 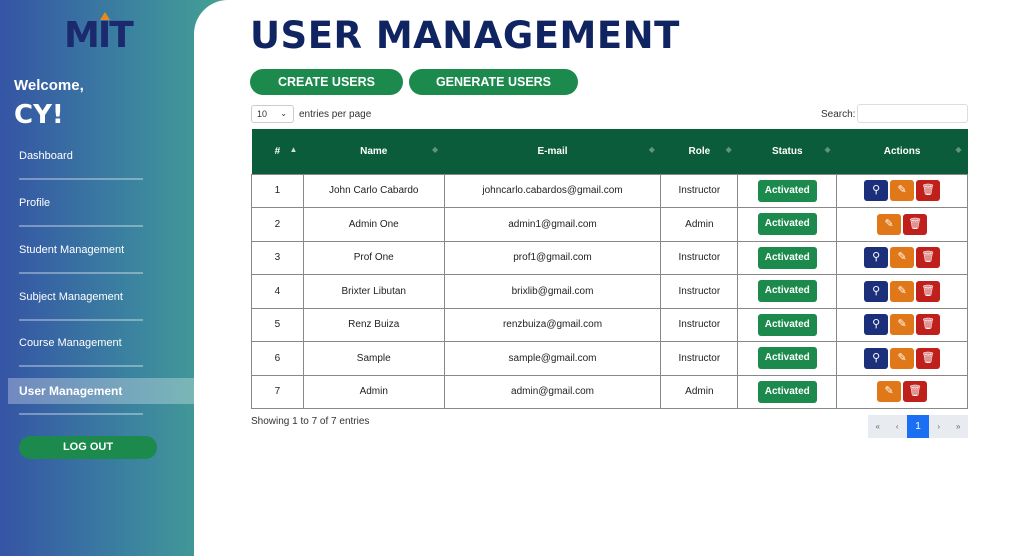 What do you see at coordinates (465, 35) in the screenshot?
I see `page-title: USER MANAGEMENT` at bounding box center [465, 35].